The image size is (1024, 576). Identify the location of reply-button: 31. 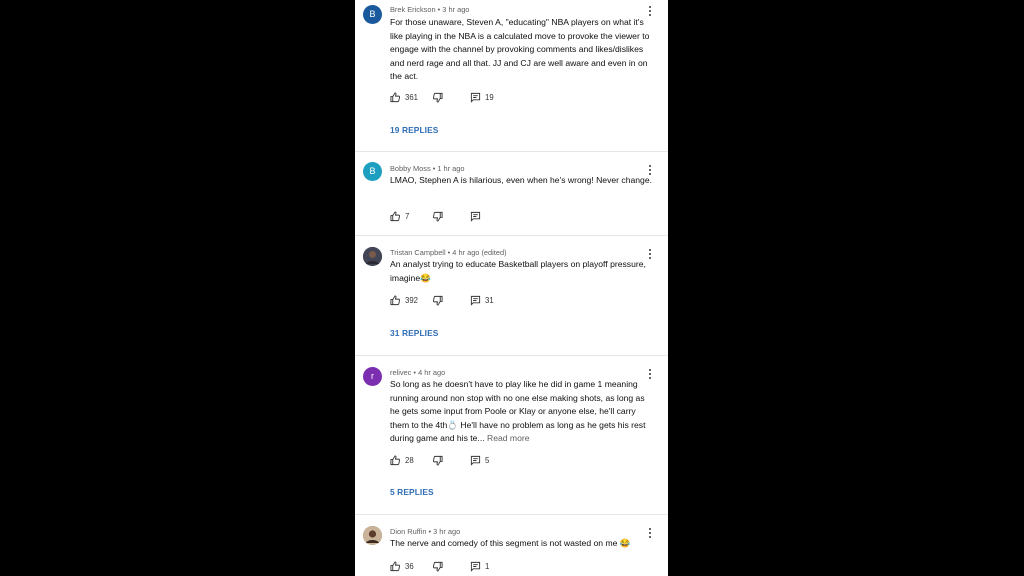
(482, 300).